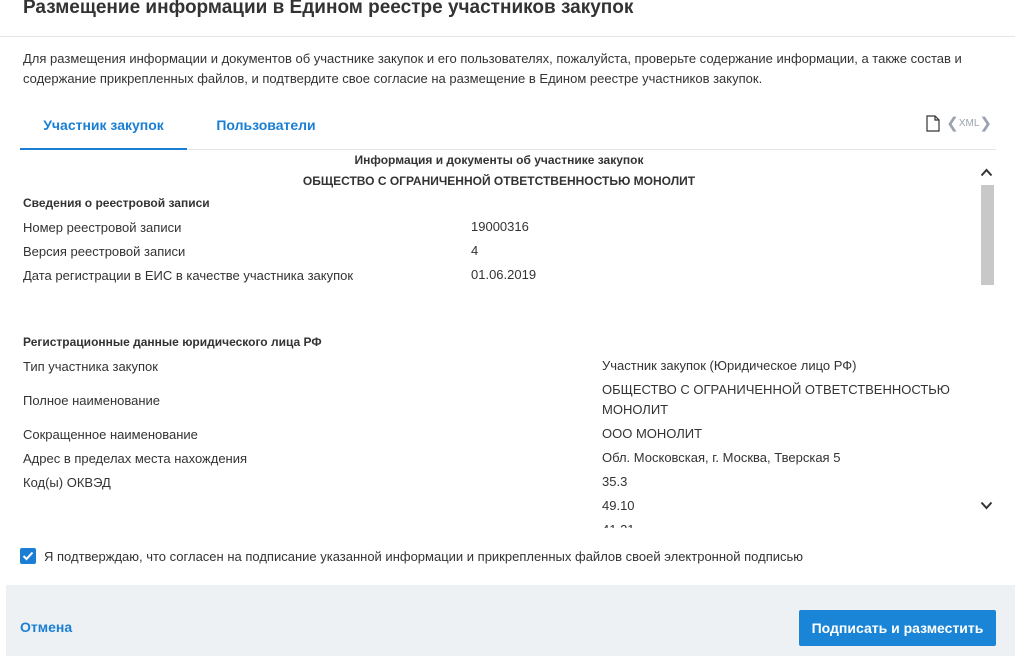 Image resolution: width=1015 pixels, height=656 pixels. Describe the element at coordinates (986, 172) in the screenshot. I see `chevron-up-icon` at that location.